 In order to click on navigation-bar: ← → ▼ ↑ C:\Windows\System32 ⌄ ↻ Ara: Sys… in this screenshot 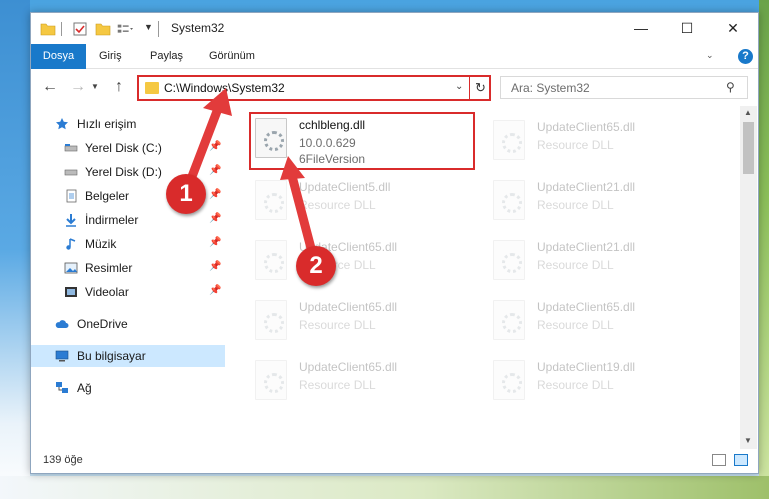, I will do `click(394, 88)`.